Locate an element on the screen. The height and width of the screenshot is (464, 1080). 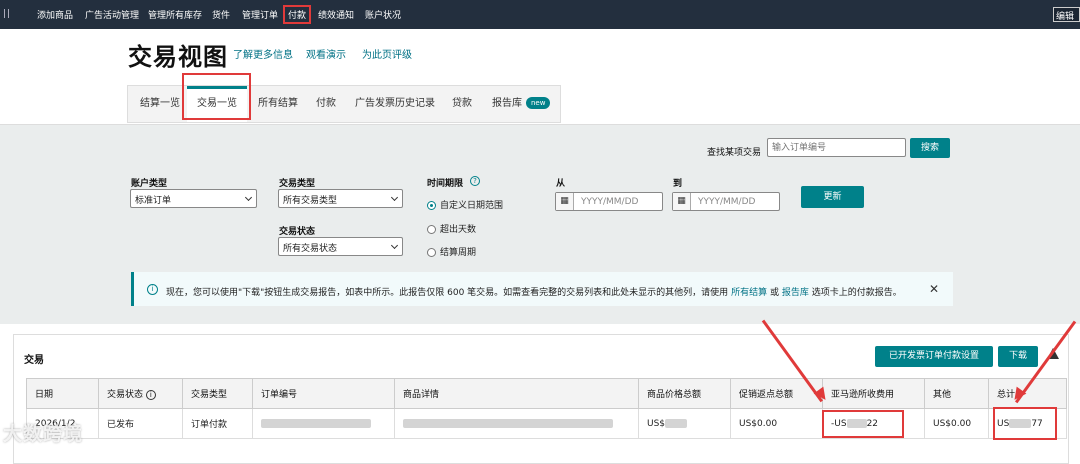
row-status: 已发布 is located at coordinates (140, 423).